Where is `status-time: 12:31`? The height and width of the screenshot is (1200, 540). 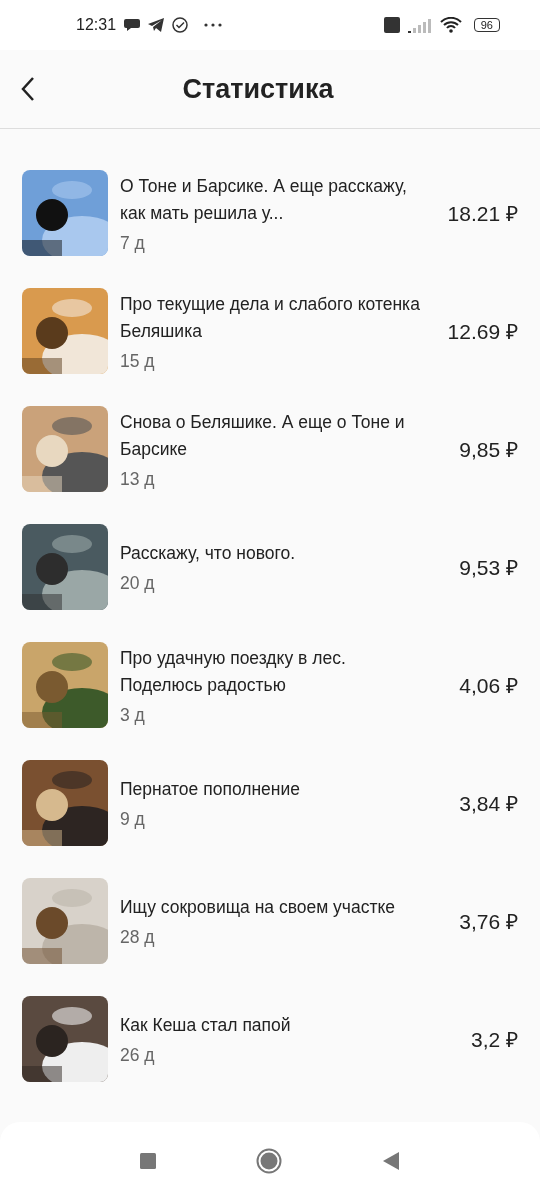 status-time: 12:31 is located at coordinates (96, 25).